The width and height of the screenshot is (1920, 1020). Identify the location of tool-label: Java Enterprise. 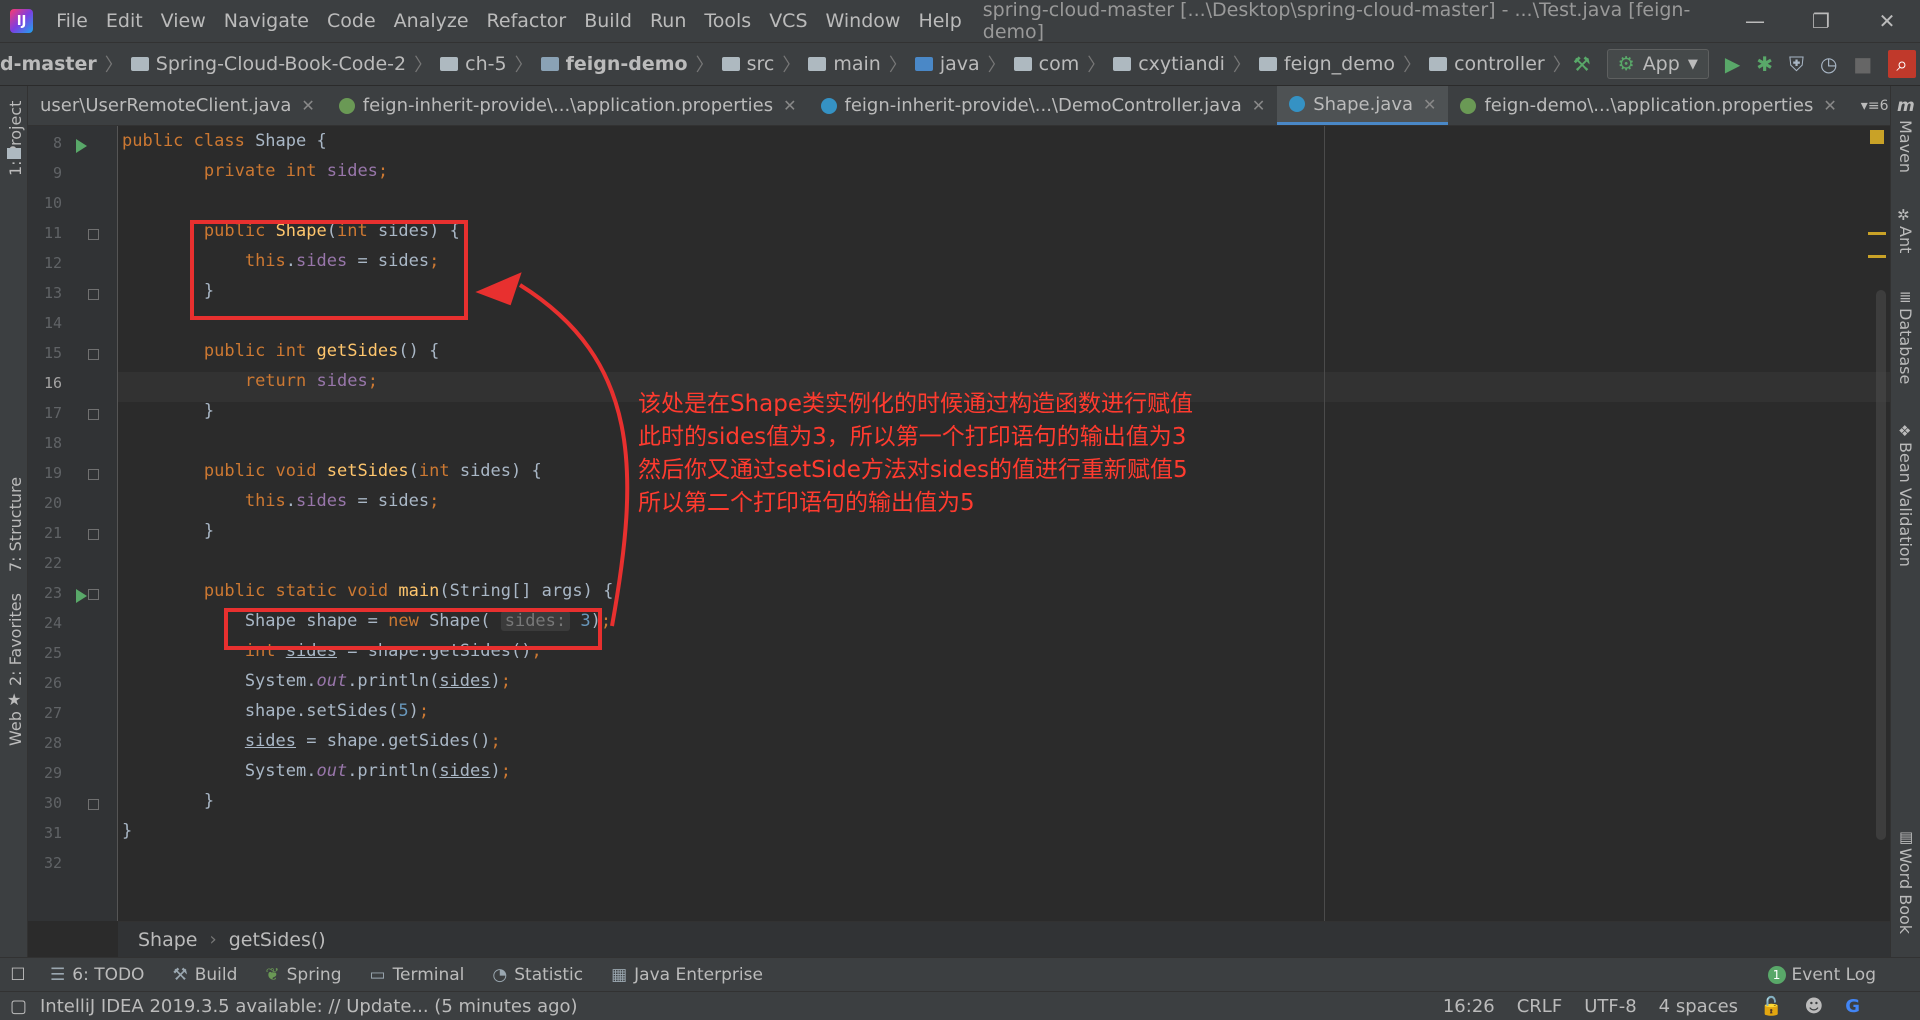
(698, 974).